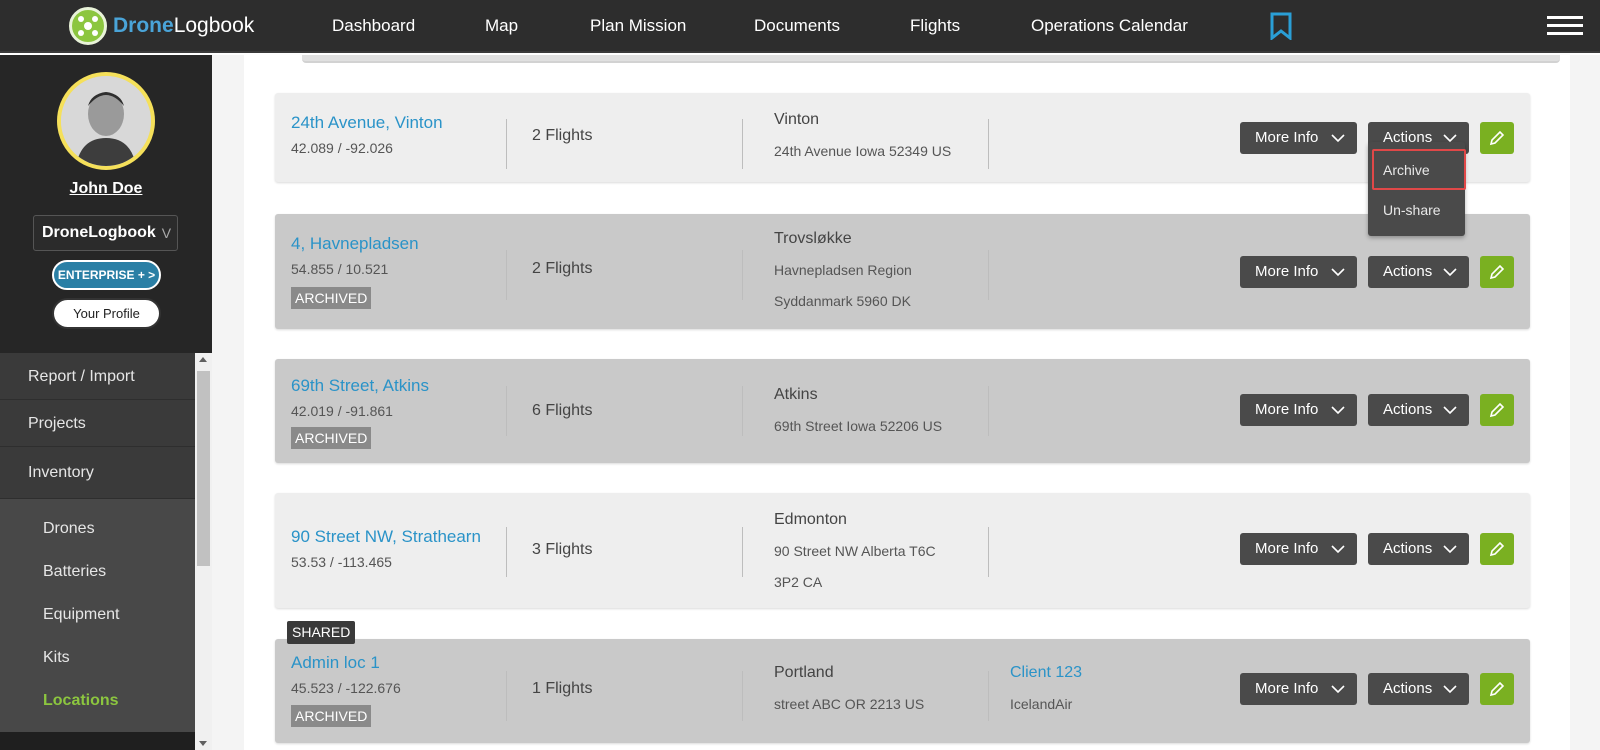 This screenshot has width=1600, height=750. Describe the element at coordinates (931, 59) in the screenshot. I see `previous-card-edge` at that location.